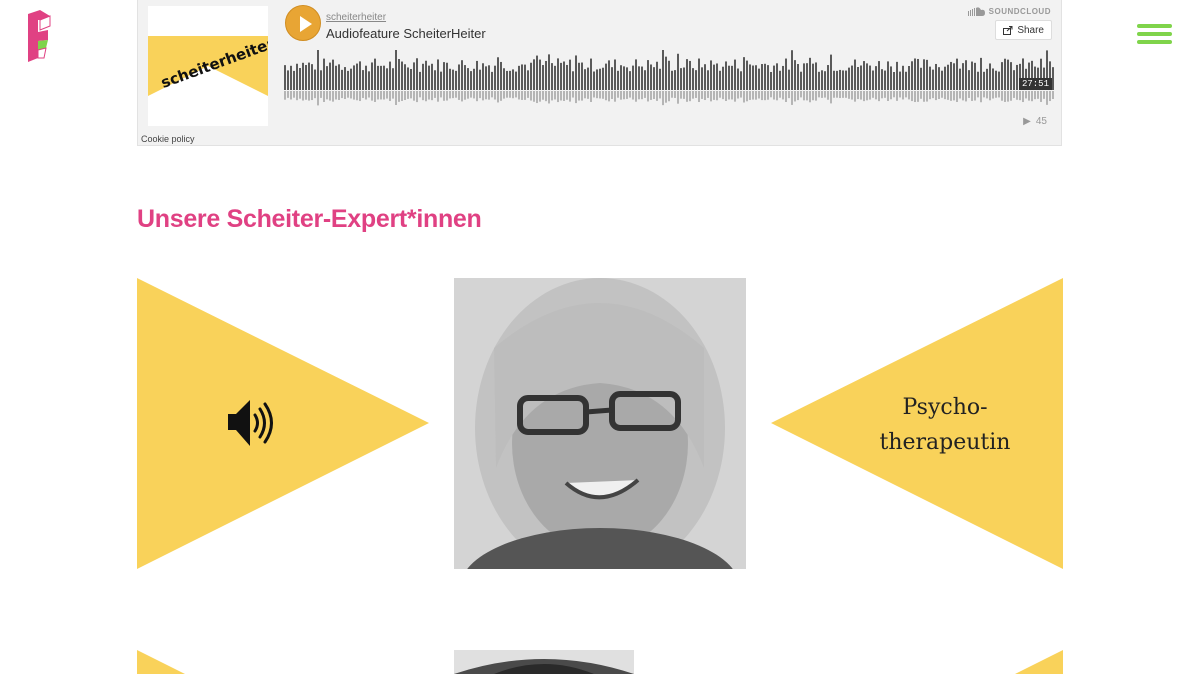  What do you see at coordinates (283, 423) in the screenshot?
I see `audio-play-triangle` at bounding box center [283, 423].